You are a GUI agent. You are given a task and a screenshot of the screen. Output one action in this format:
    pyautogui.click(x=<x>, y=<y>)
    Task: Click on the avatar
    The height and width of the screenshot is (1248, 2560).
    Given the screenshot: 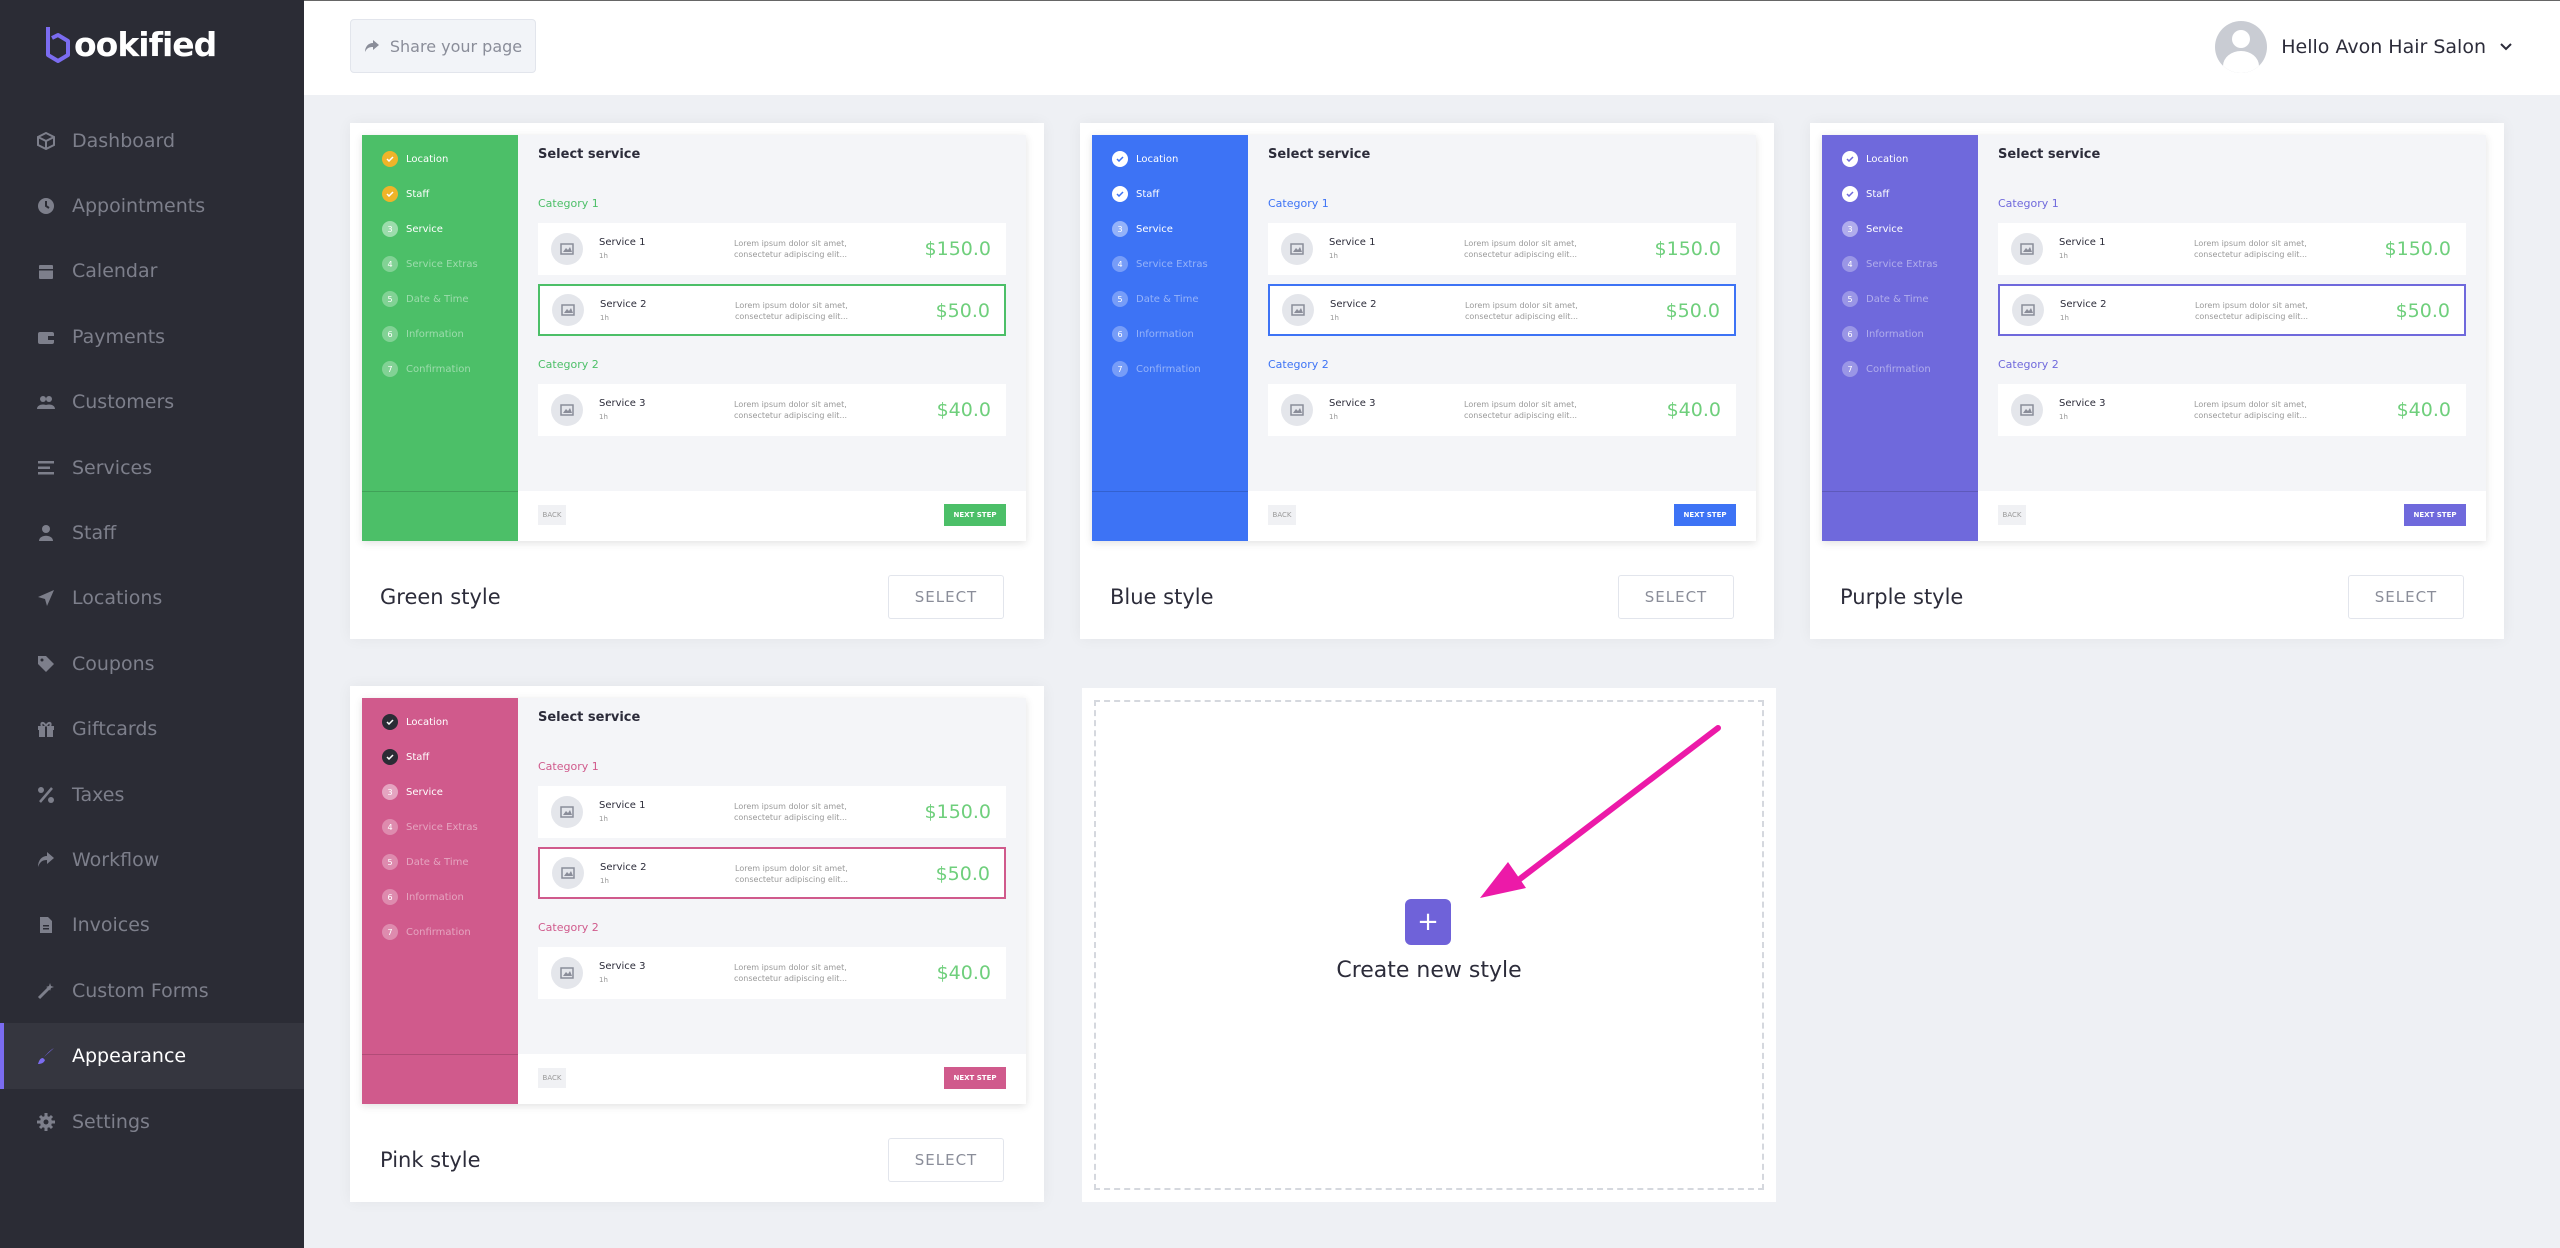 What is the action you would take?
    pyautogui.click(x=2241, y=47)
    